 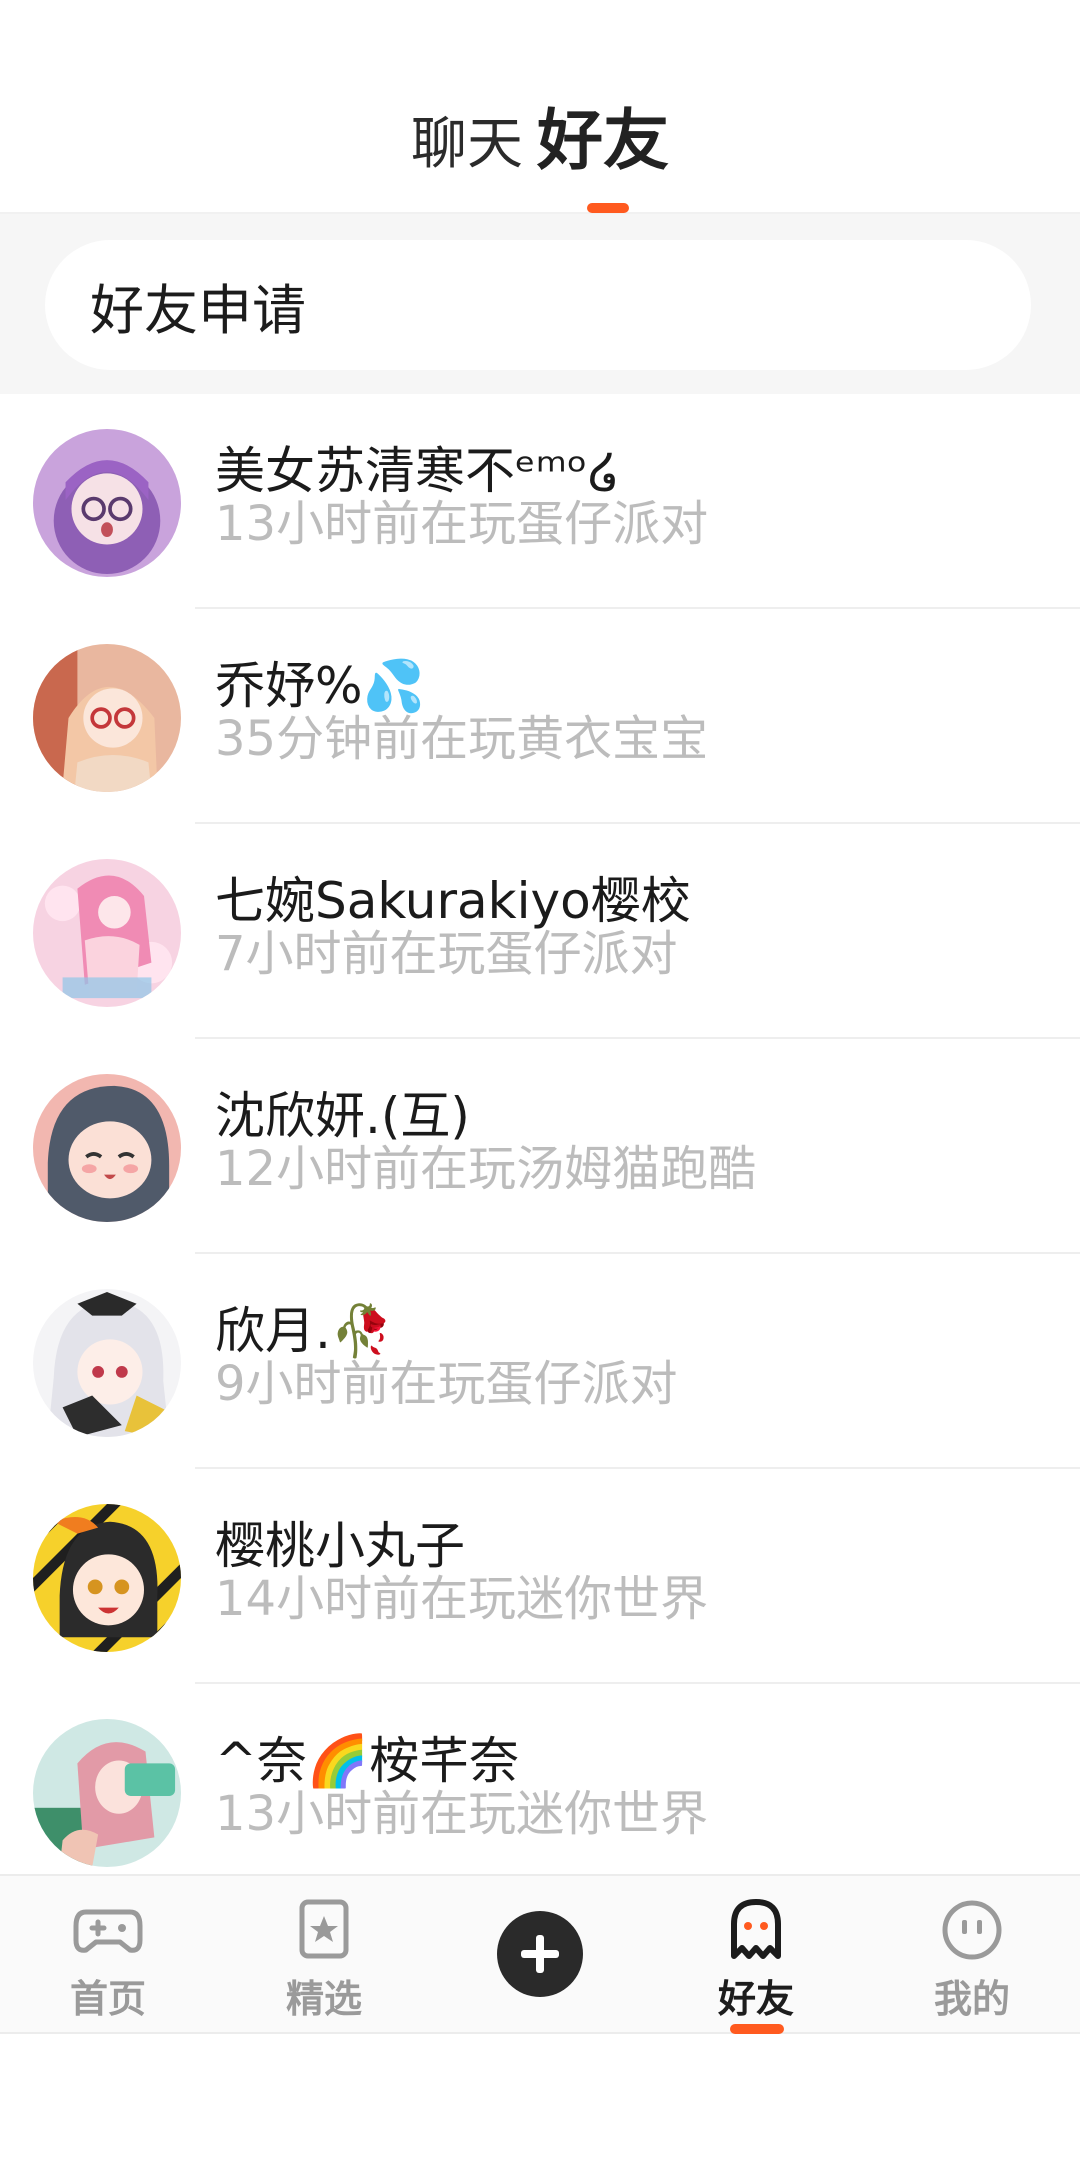 I want to click on friend-request-button: 好友申请, so click(x=538, y=305).